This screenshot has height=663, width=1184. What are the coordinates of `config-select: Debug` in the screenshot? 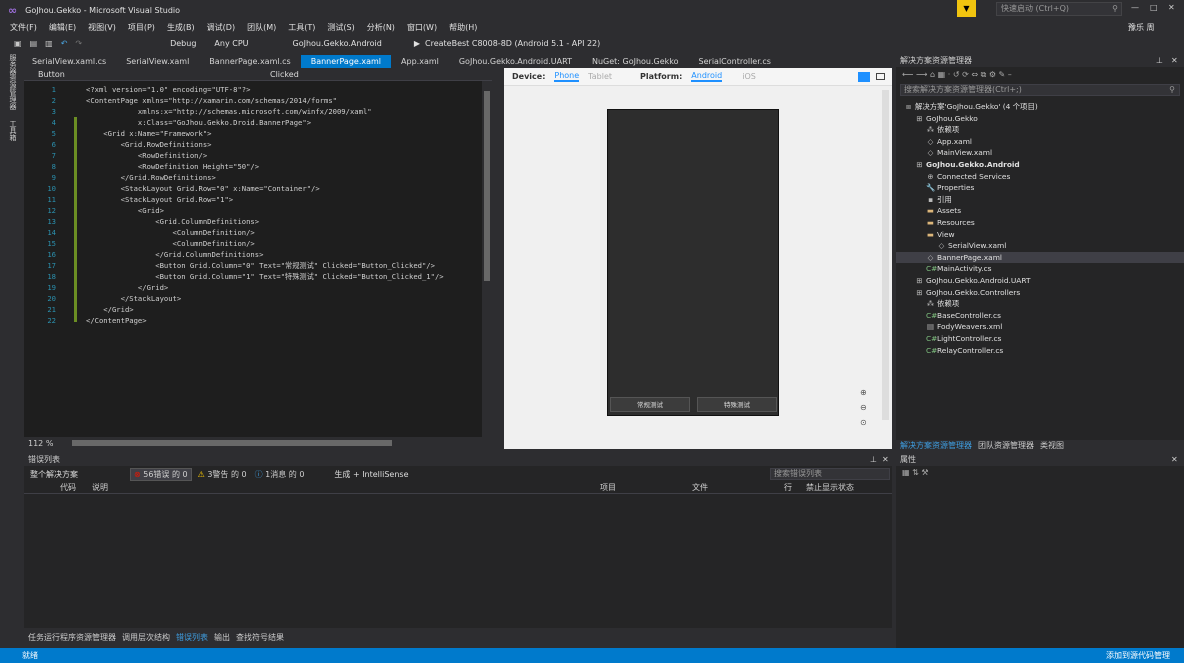 It's located at (183, 43).